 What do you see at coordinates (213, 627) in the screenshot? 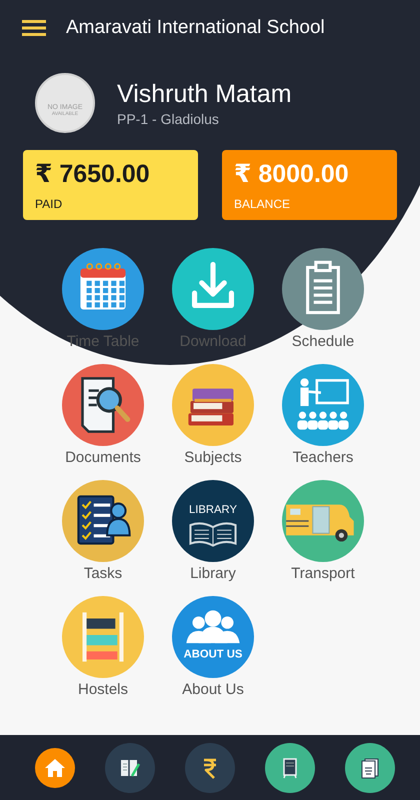
I see `people-drawing` at bounding box center [213, 627].